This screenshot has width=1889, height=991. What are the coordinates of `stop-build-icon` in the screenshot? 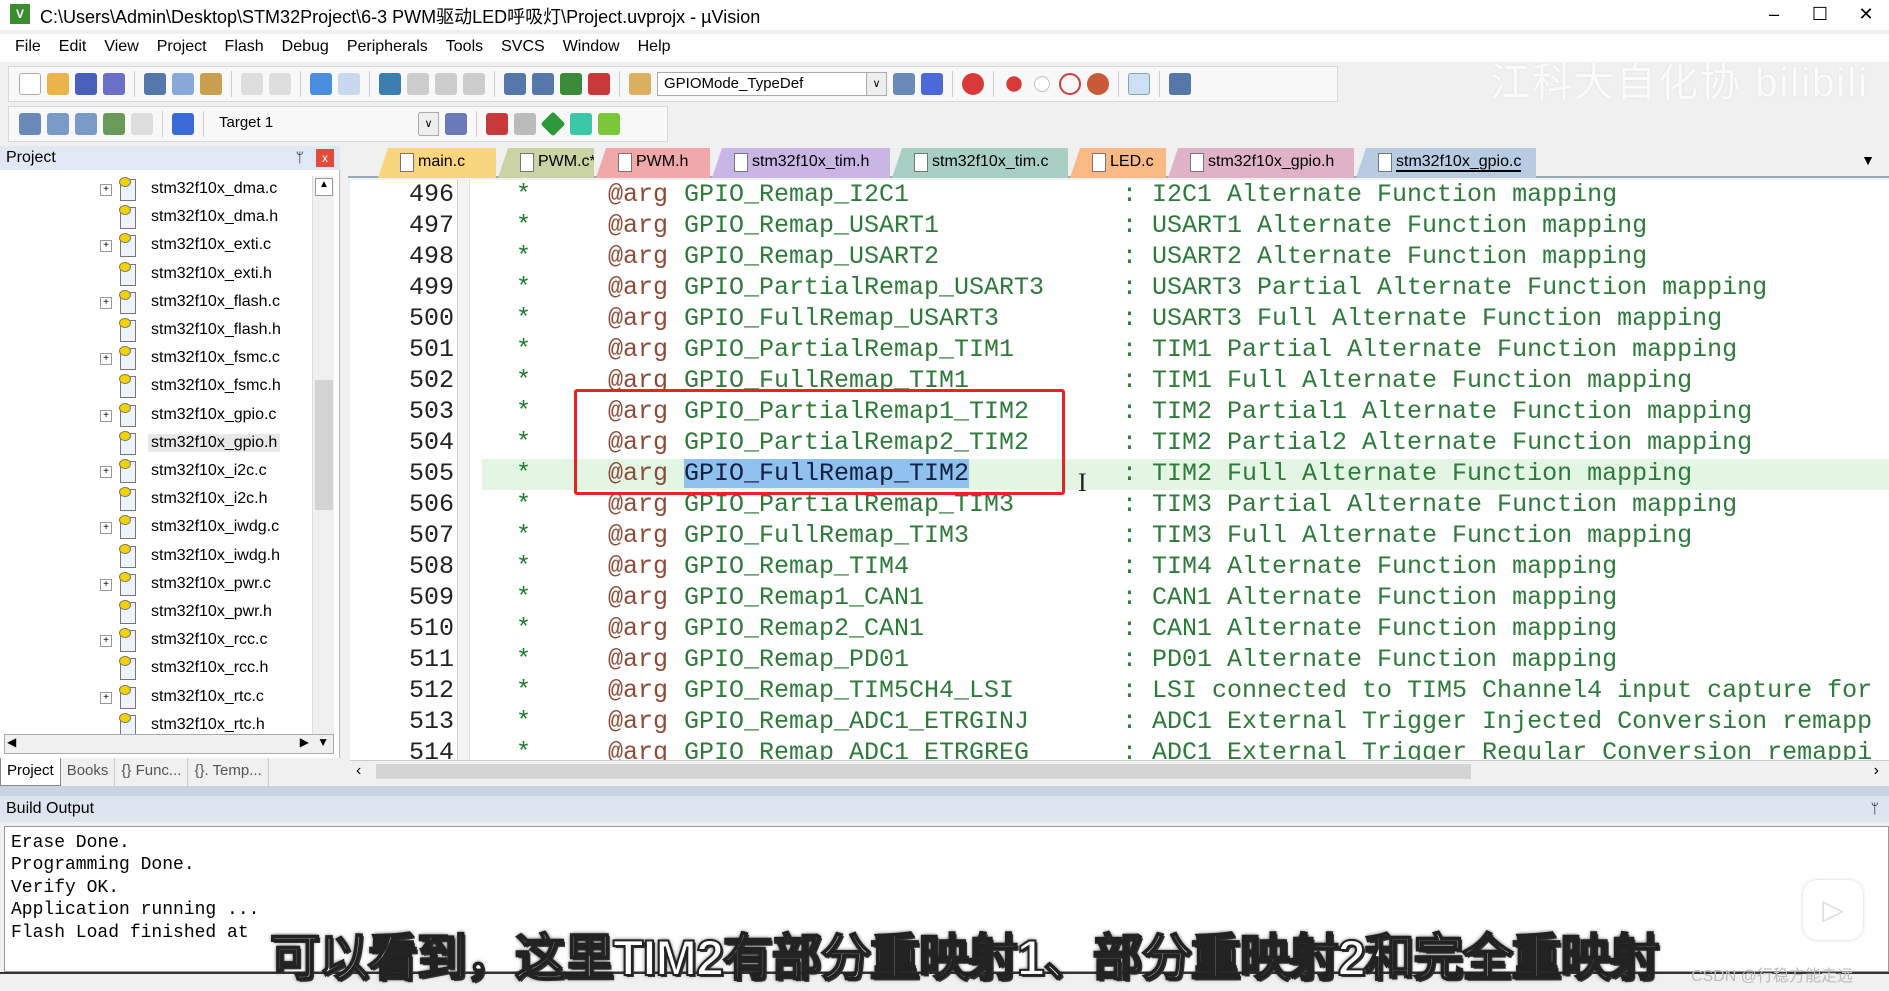 It's located at (142, 124).